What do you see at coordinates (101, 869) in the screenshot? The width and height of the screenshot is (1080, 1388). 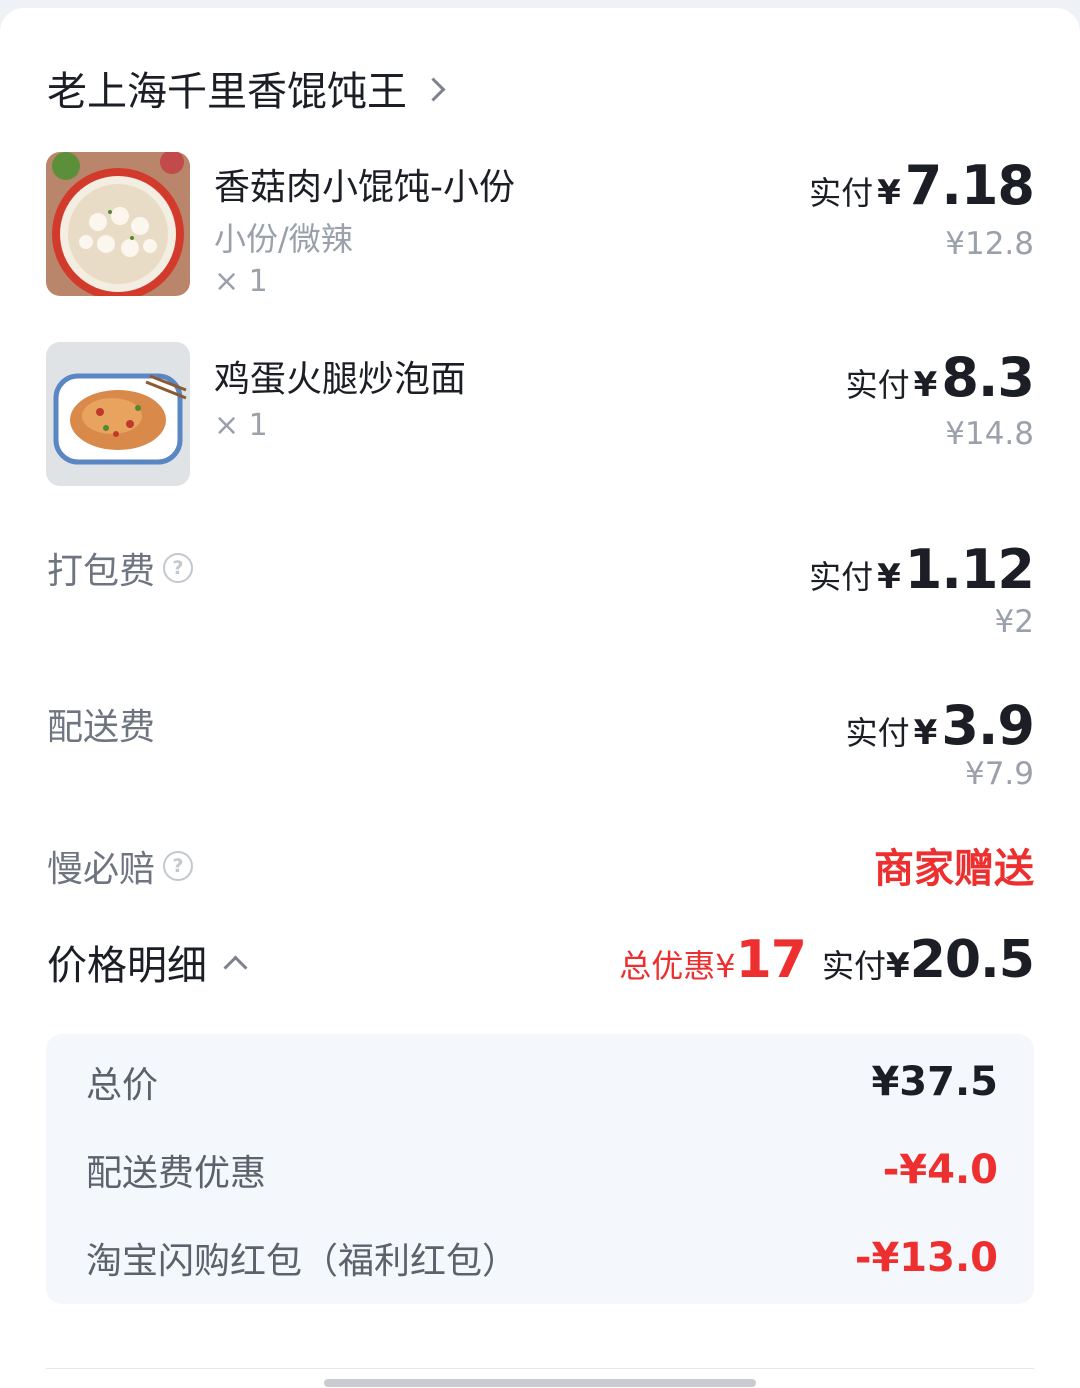 I see `late-compensation-label: 慢必赔` at bounding box center [101, 869].